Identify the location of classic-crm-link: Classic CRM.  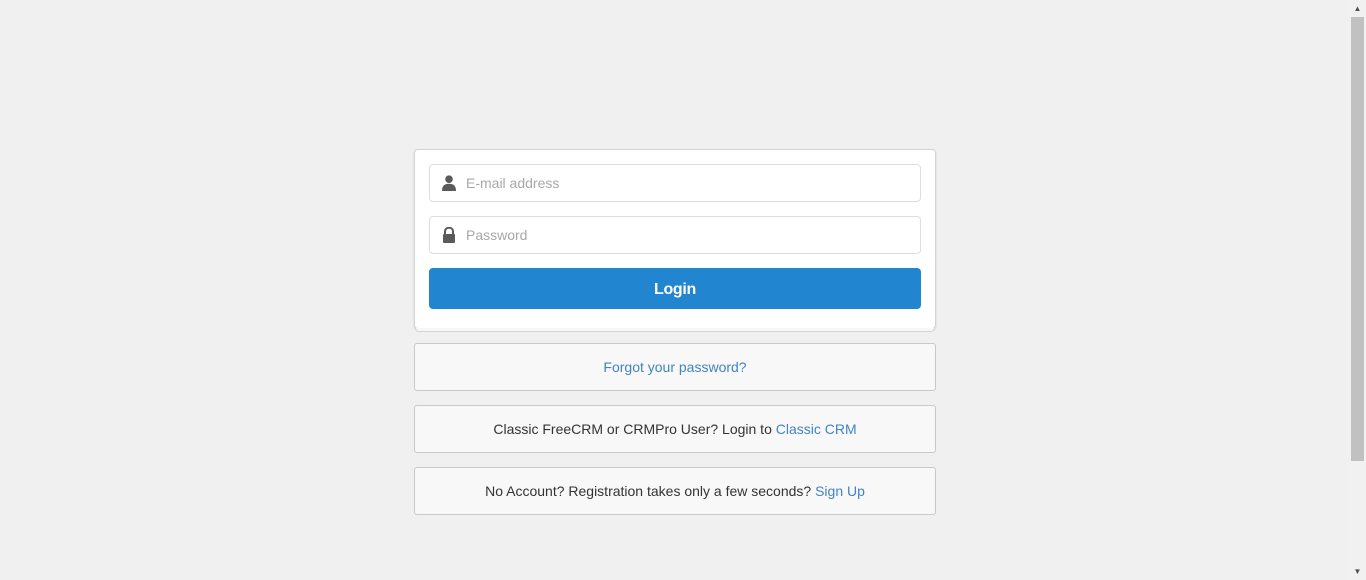
(816, 429).